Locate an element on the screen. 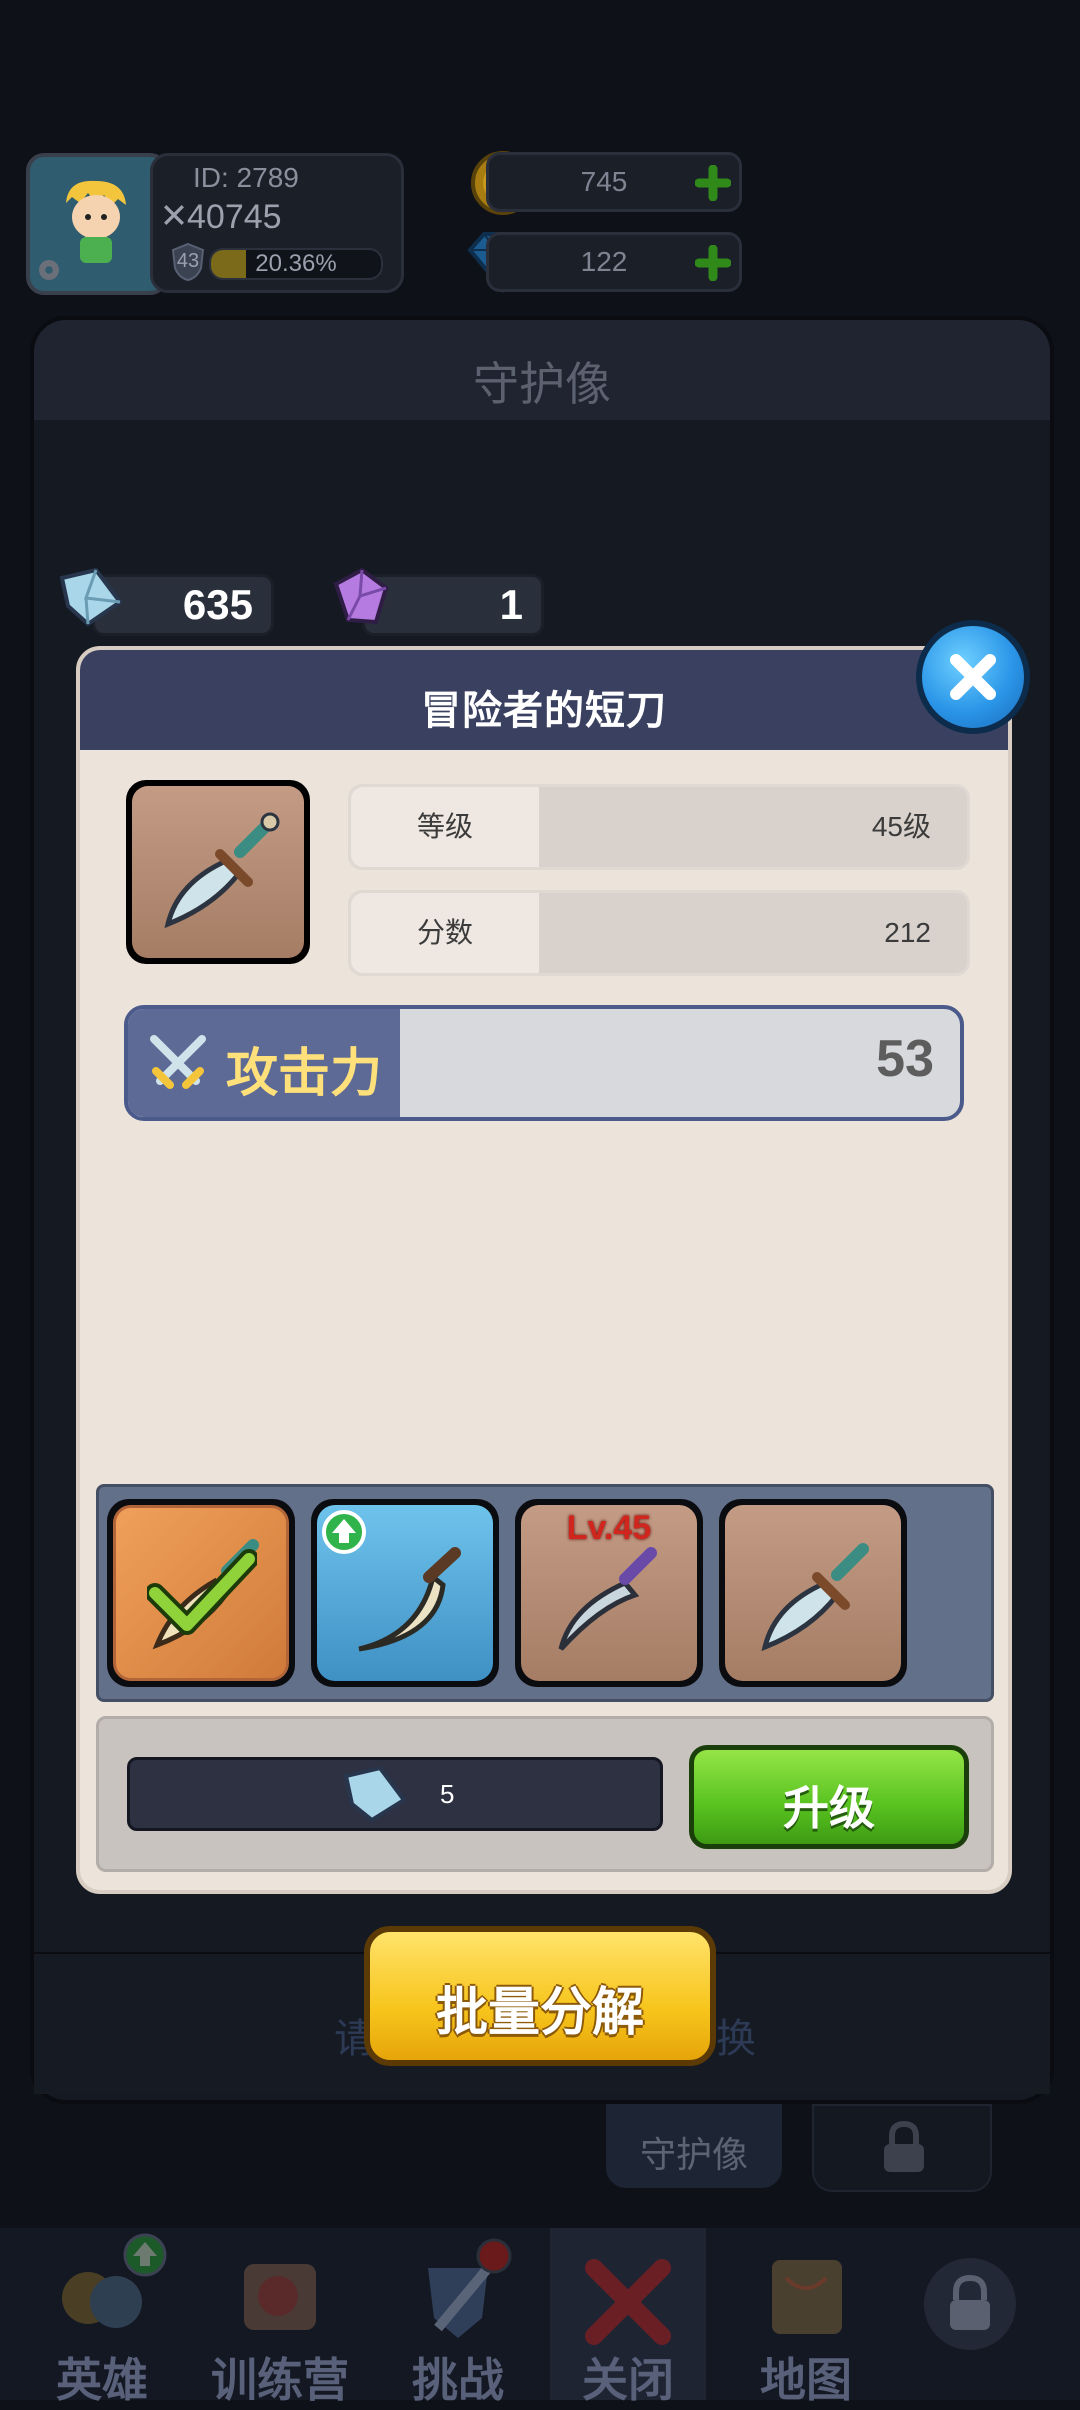 The image size is (1080, 2410). upgrade-cost-value: 5 is located at coordinates (447, 1794).